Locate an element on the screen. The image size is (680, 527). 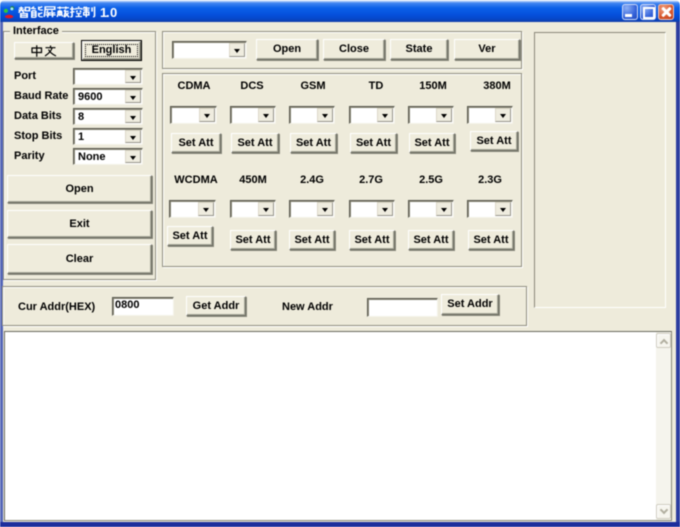
svg-text: 0 is located at coordinates (113, 12).